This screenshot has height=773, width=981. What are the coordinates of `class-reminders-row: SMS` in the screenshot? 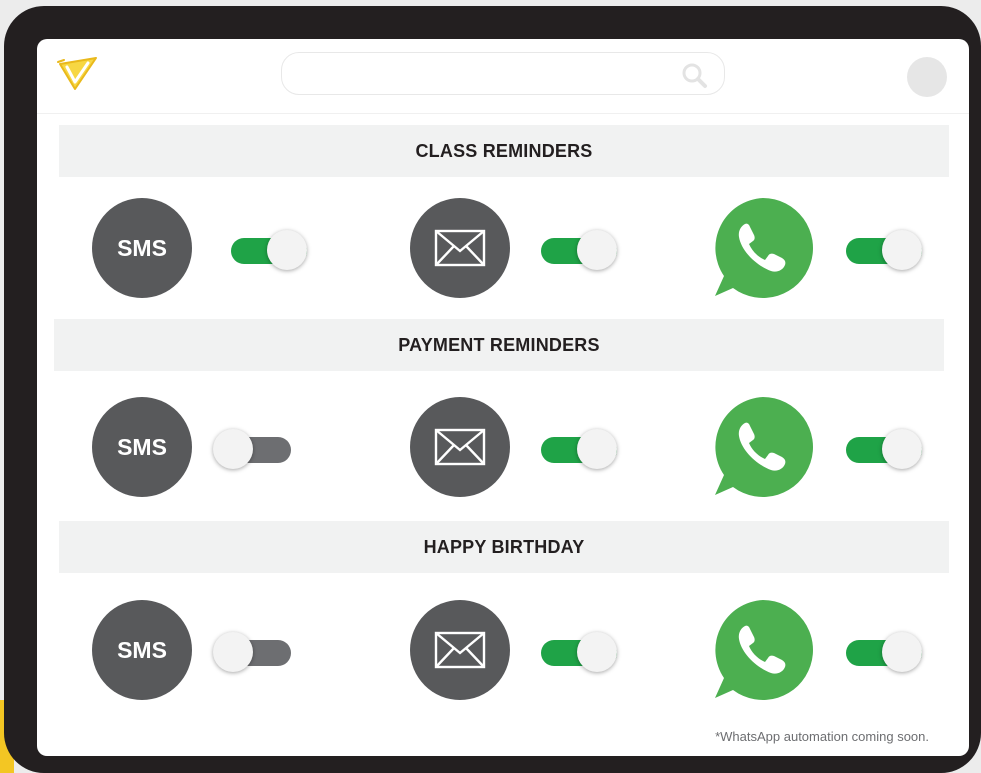 It's located at (503, 249).